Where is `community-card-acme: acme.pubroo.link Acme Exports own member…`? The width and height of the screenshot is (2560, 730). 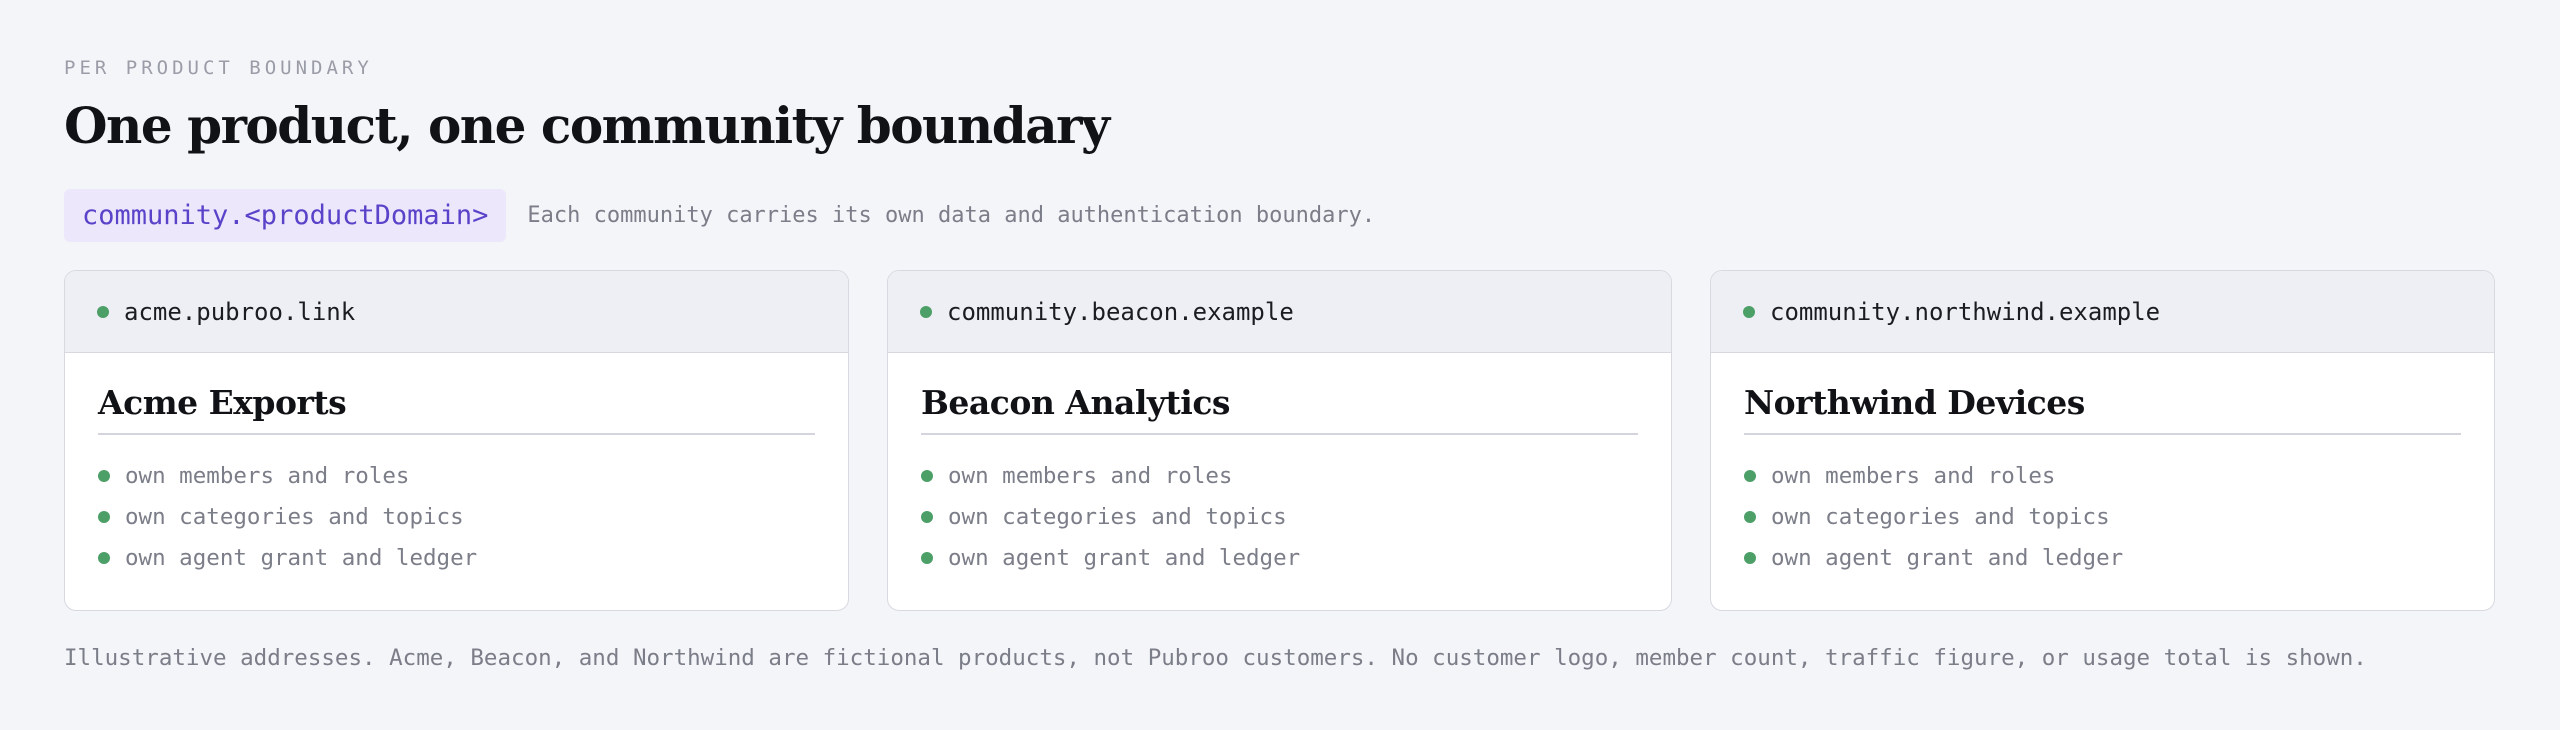
community-card-acme: acme.pubroo.link Acme Exports own member… is located at coordinates (456, 440).